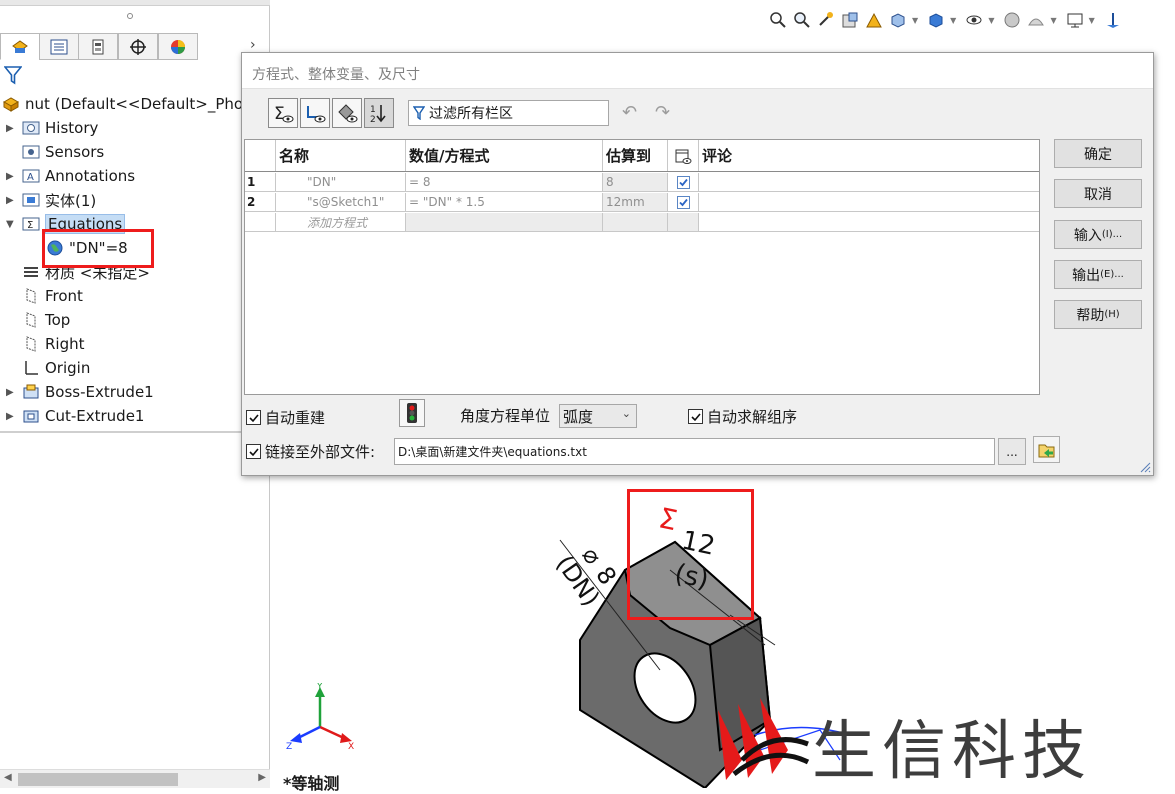 The width and height of the screenshot is (1175, 794). Describe the element at coordinates (59, 46) in the screenshot. I see `tab-property-manager` at that location.